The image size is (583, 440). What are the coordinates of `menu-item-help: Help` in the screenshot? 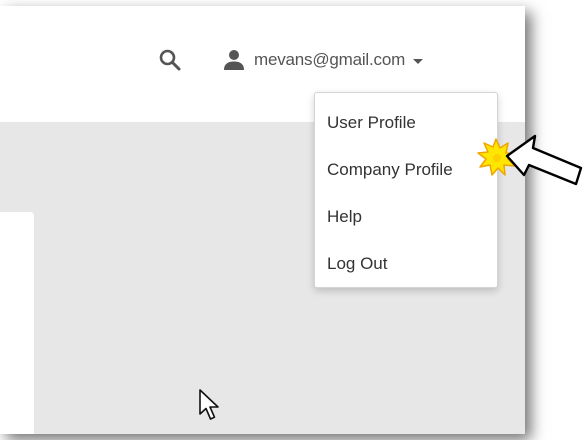 It's located at (406, 216).